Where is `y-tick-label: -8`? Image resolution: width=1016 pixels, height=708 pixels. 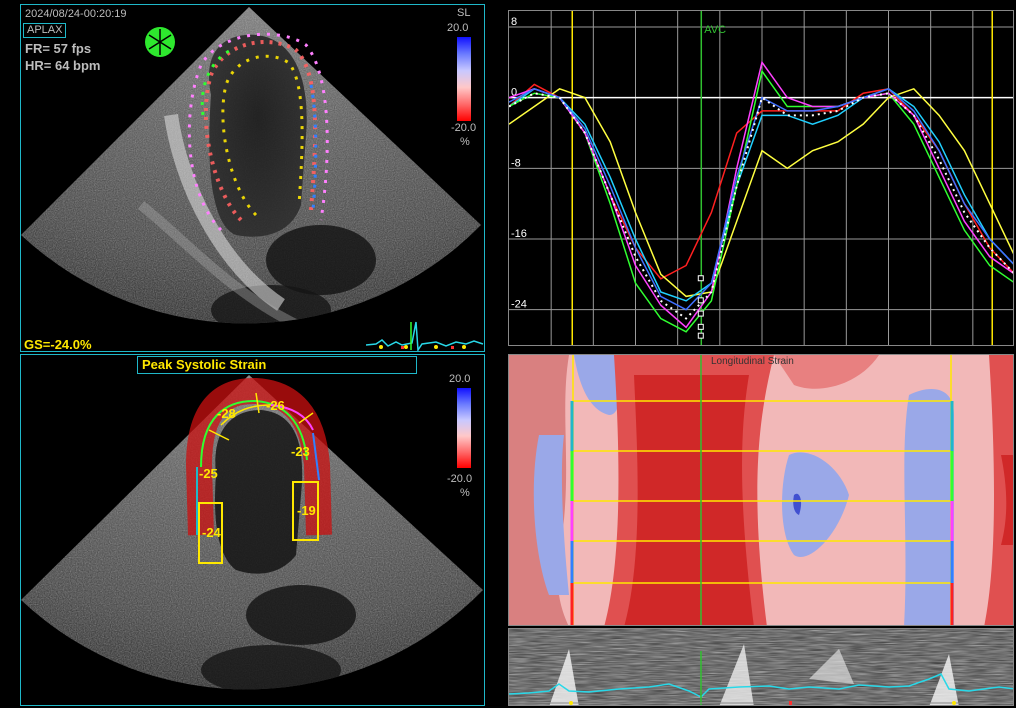
y-tick-label: -8 is located at coordinates (516, 163).